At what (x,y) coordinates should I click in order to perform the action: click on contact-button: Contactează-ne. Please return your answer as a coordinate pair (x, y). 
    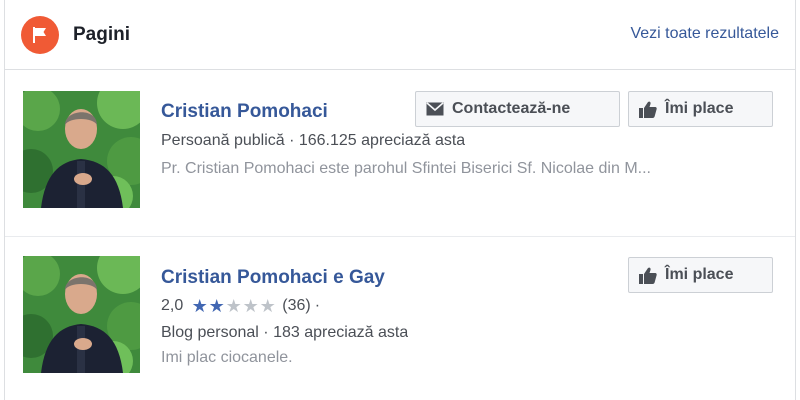
    Looking at the image, I should click on (517, 109).